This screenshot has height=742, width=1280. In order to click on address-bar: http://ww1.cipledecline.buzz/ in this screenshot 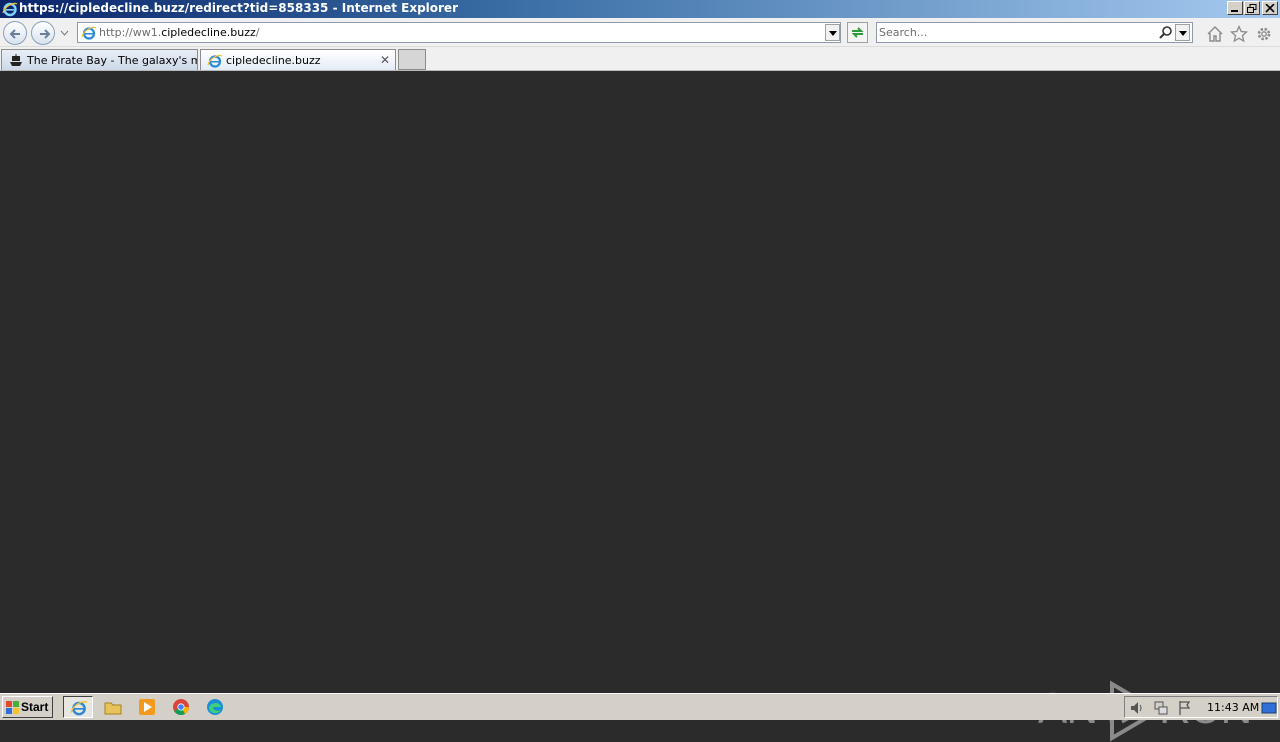, I will do `click(459, 32)`.